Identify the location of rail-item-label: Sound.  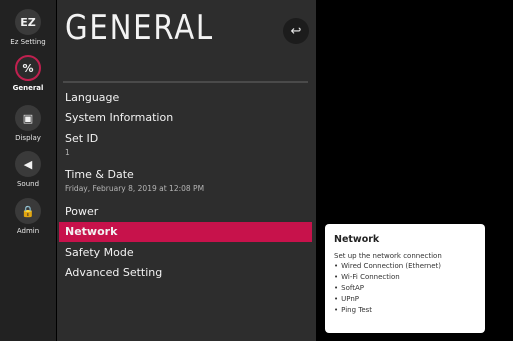
(28, 184).